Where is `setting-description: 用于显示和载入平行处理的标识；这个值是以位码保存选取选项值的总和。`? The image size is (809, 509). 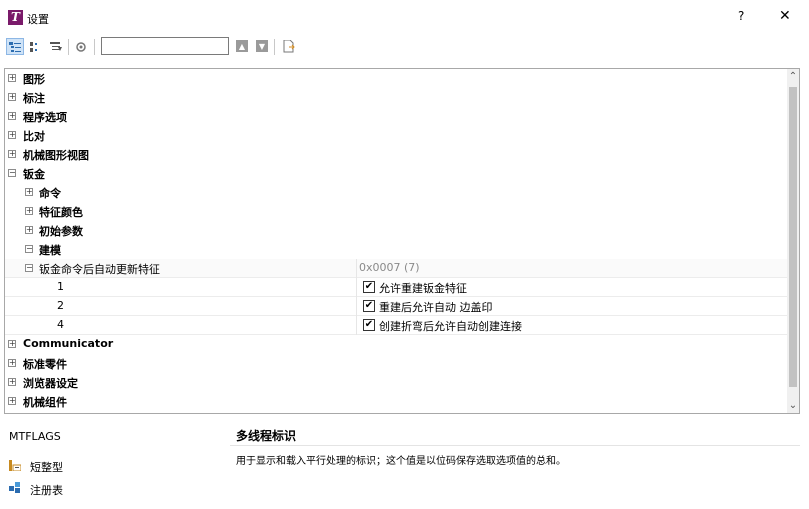
setting-description: 用于显示和载入平行处理的标识；这个值是以位码保存选取选项值的总和。 is located at coordinates (401, 461).